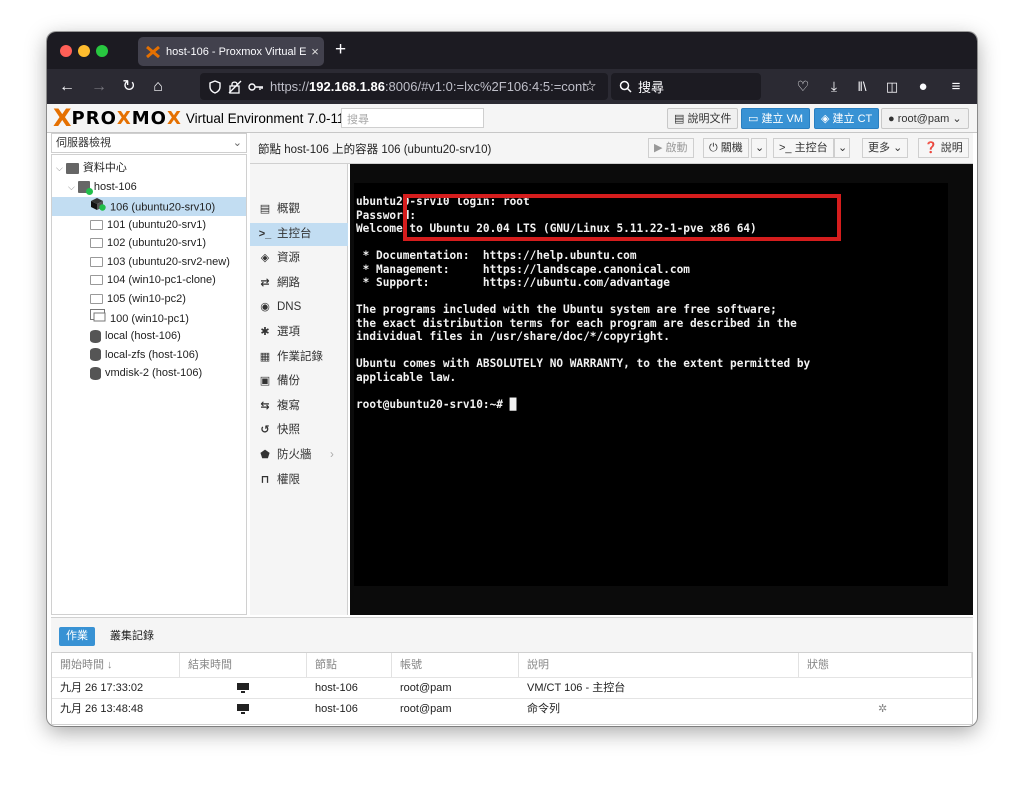 The image size is (1024, 790). What do you see at coordinates (116, 665) in the screenshot?
I see `column-header: 開始時間 ↓` at bounding box center [116, 665].